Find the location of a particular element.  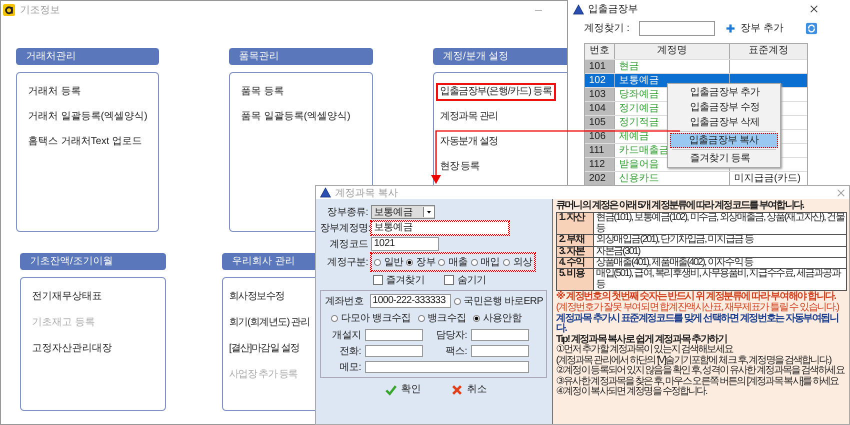

account-name: 보통예금 is located at coordinates (639, 80).